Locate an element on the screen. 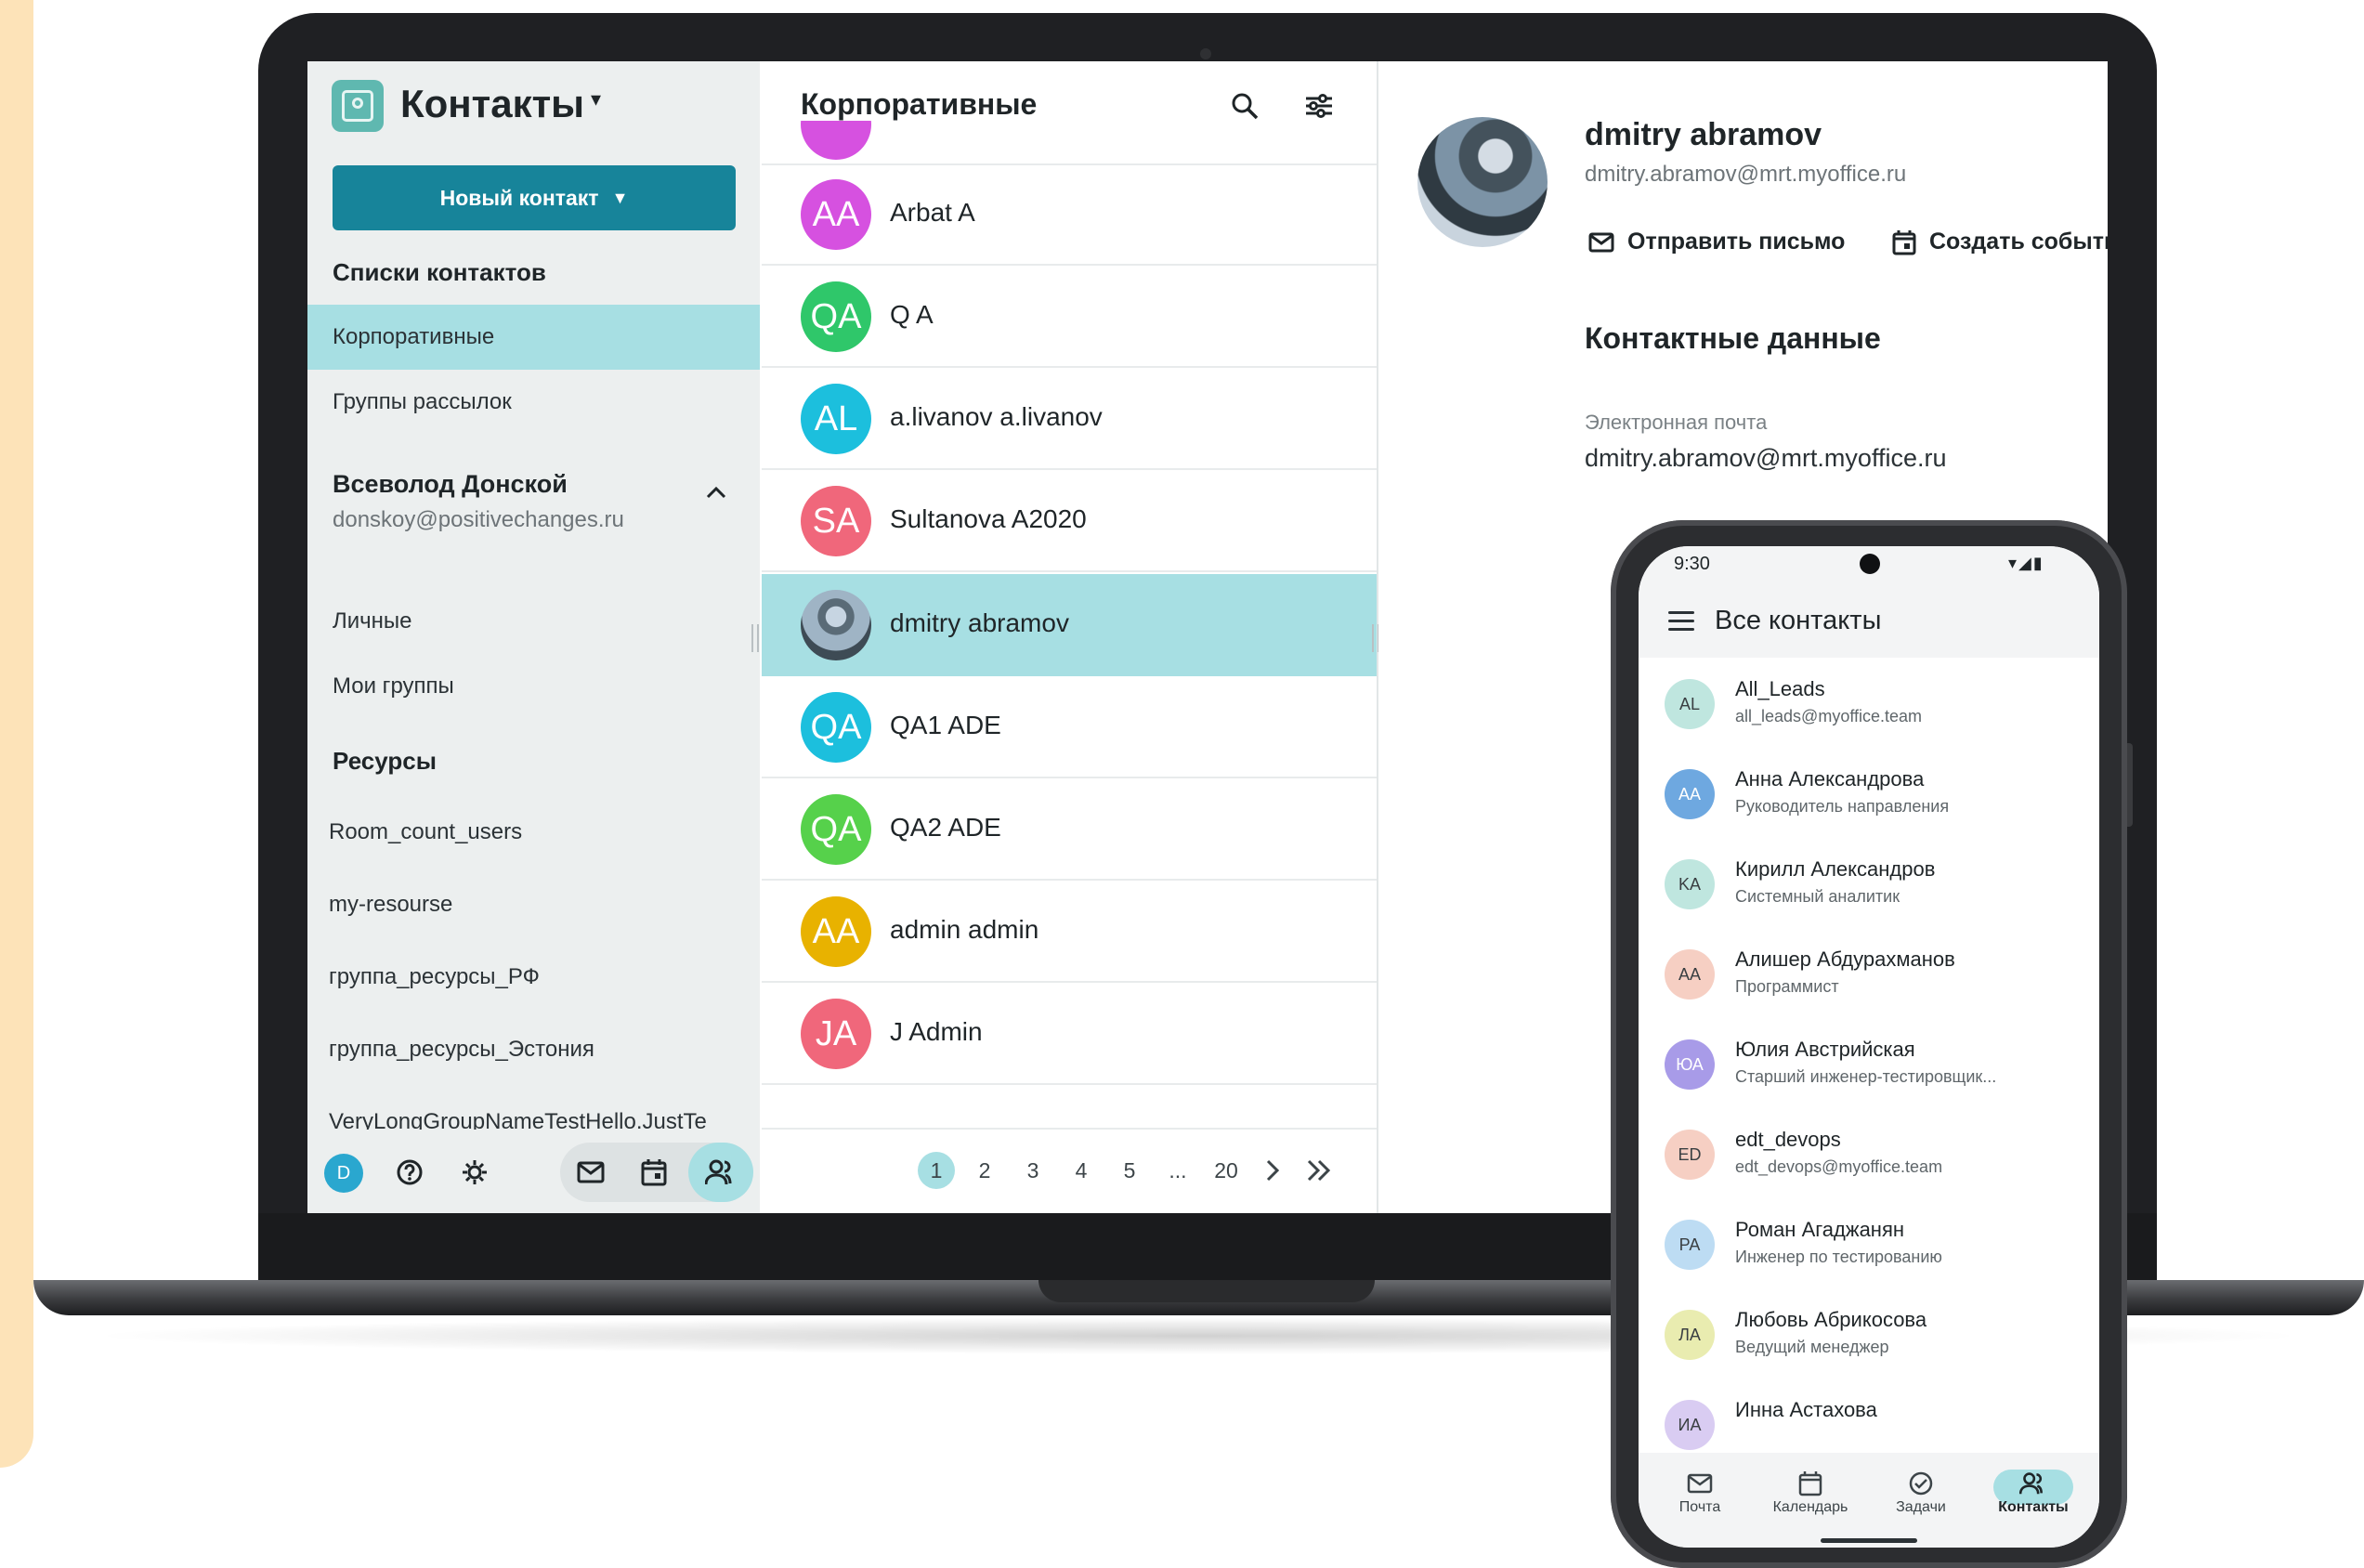 This screenshot has width=2364, height=1568. front-camera is located at coordinates (1870, 564).